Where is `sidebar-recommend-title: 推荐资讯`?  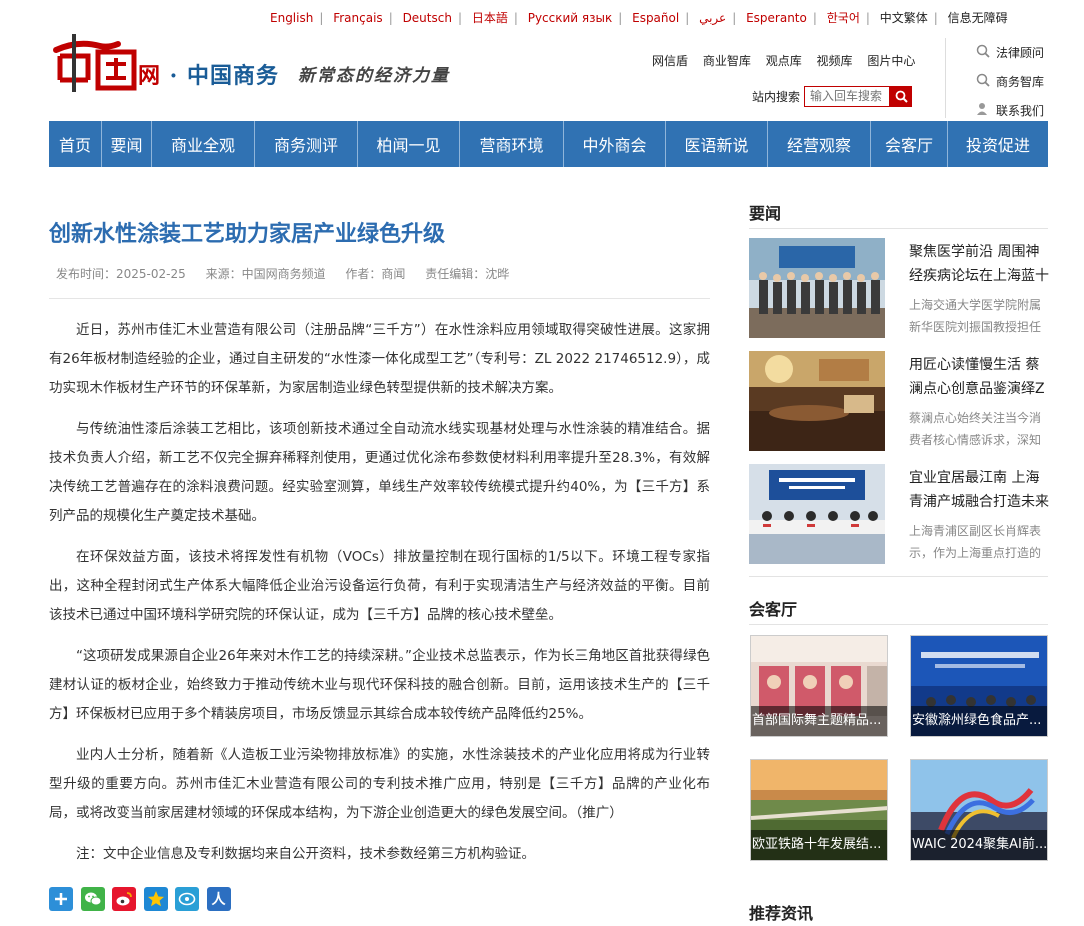 sidebar-recommend-title: 推荐资讯 is located at coordinates (781, 913).